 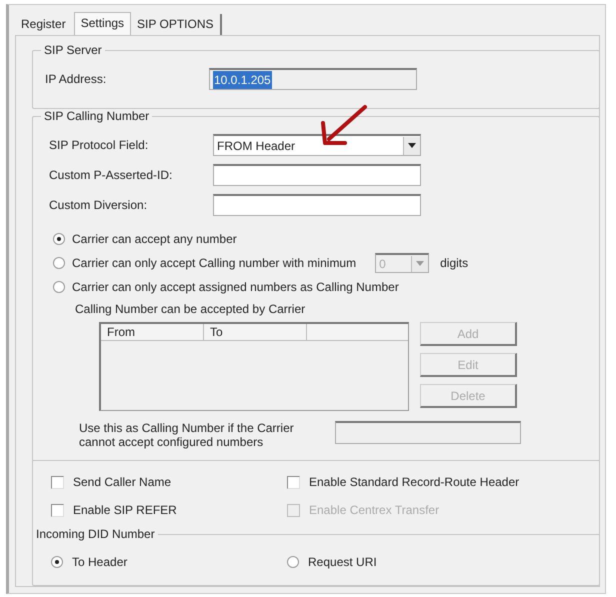 What do you see at coordinates (187, 435) in the screenshot?
I see `fallback-label: Use this as Calling Number if the Carrier cannot accept configured numbers` at bounding box center [187, 435].